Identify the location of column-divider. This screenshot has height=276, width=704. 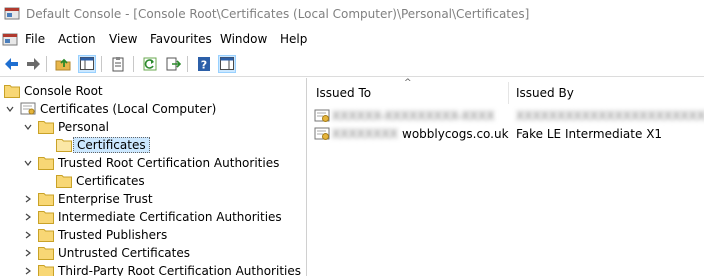
(508, 93).